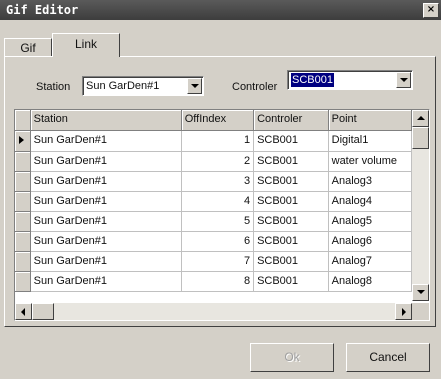  I want to click on tab-link-label: Link, so click(85, 44).